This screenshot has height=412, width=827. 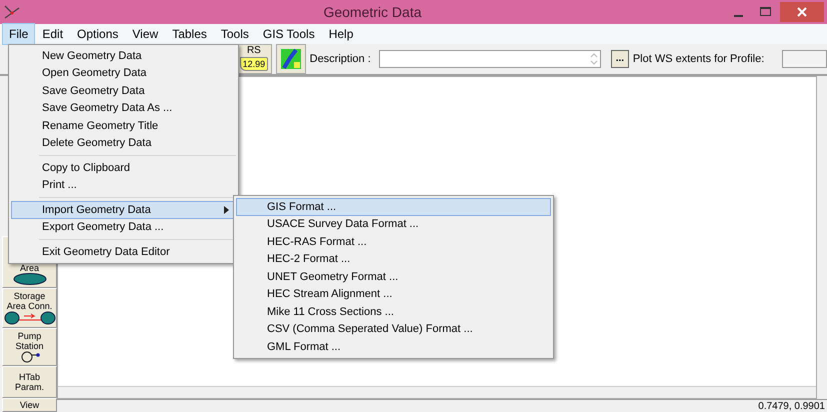 I want to click on plot-profile-label: Plot WS extents for Profile:, so click(x=698, y=59).